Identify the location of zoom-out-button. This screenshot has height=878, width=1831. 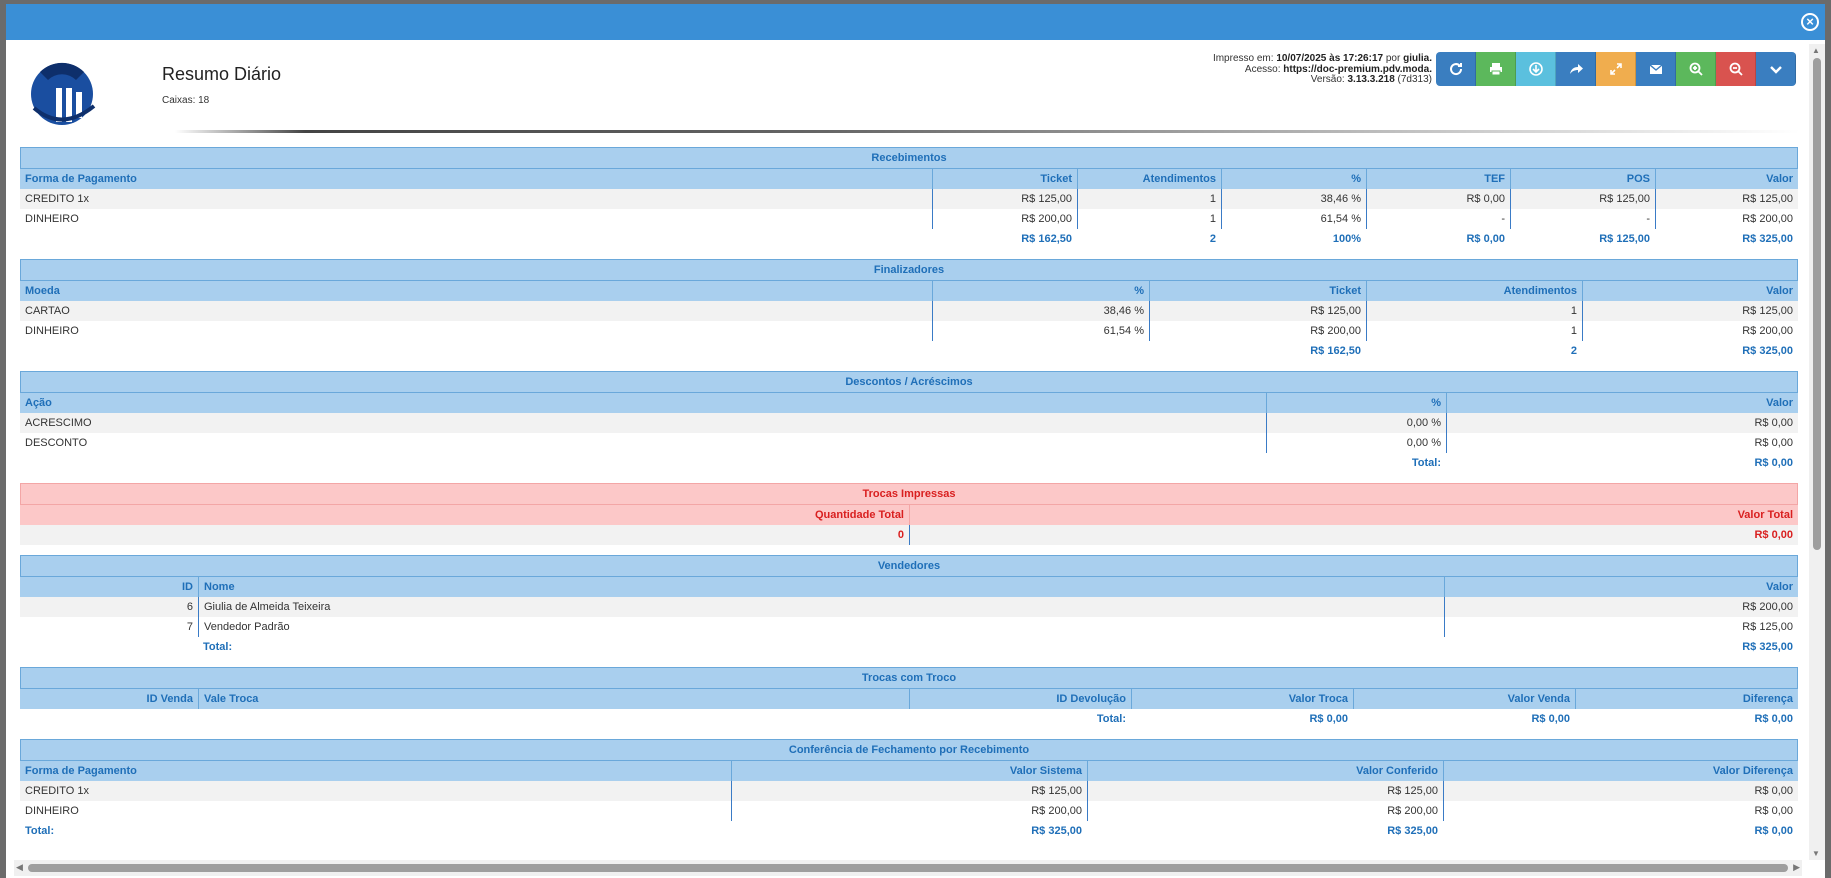
(1736, 69).